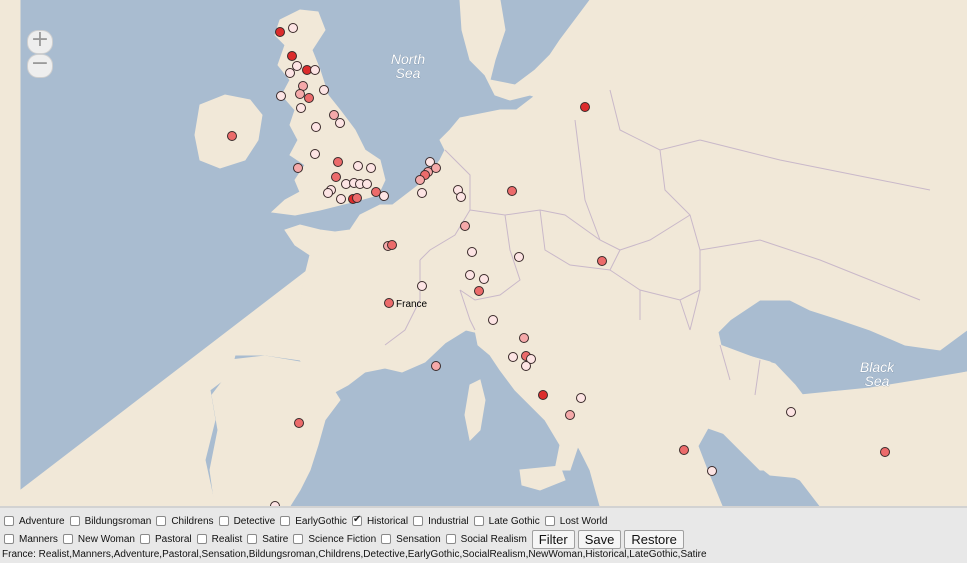 This screenshot has width=967, height=563. I want to click on checkbox-industrial: Industrial, so click(441, 521).